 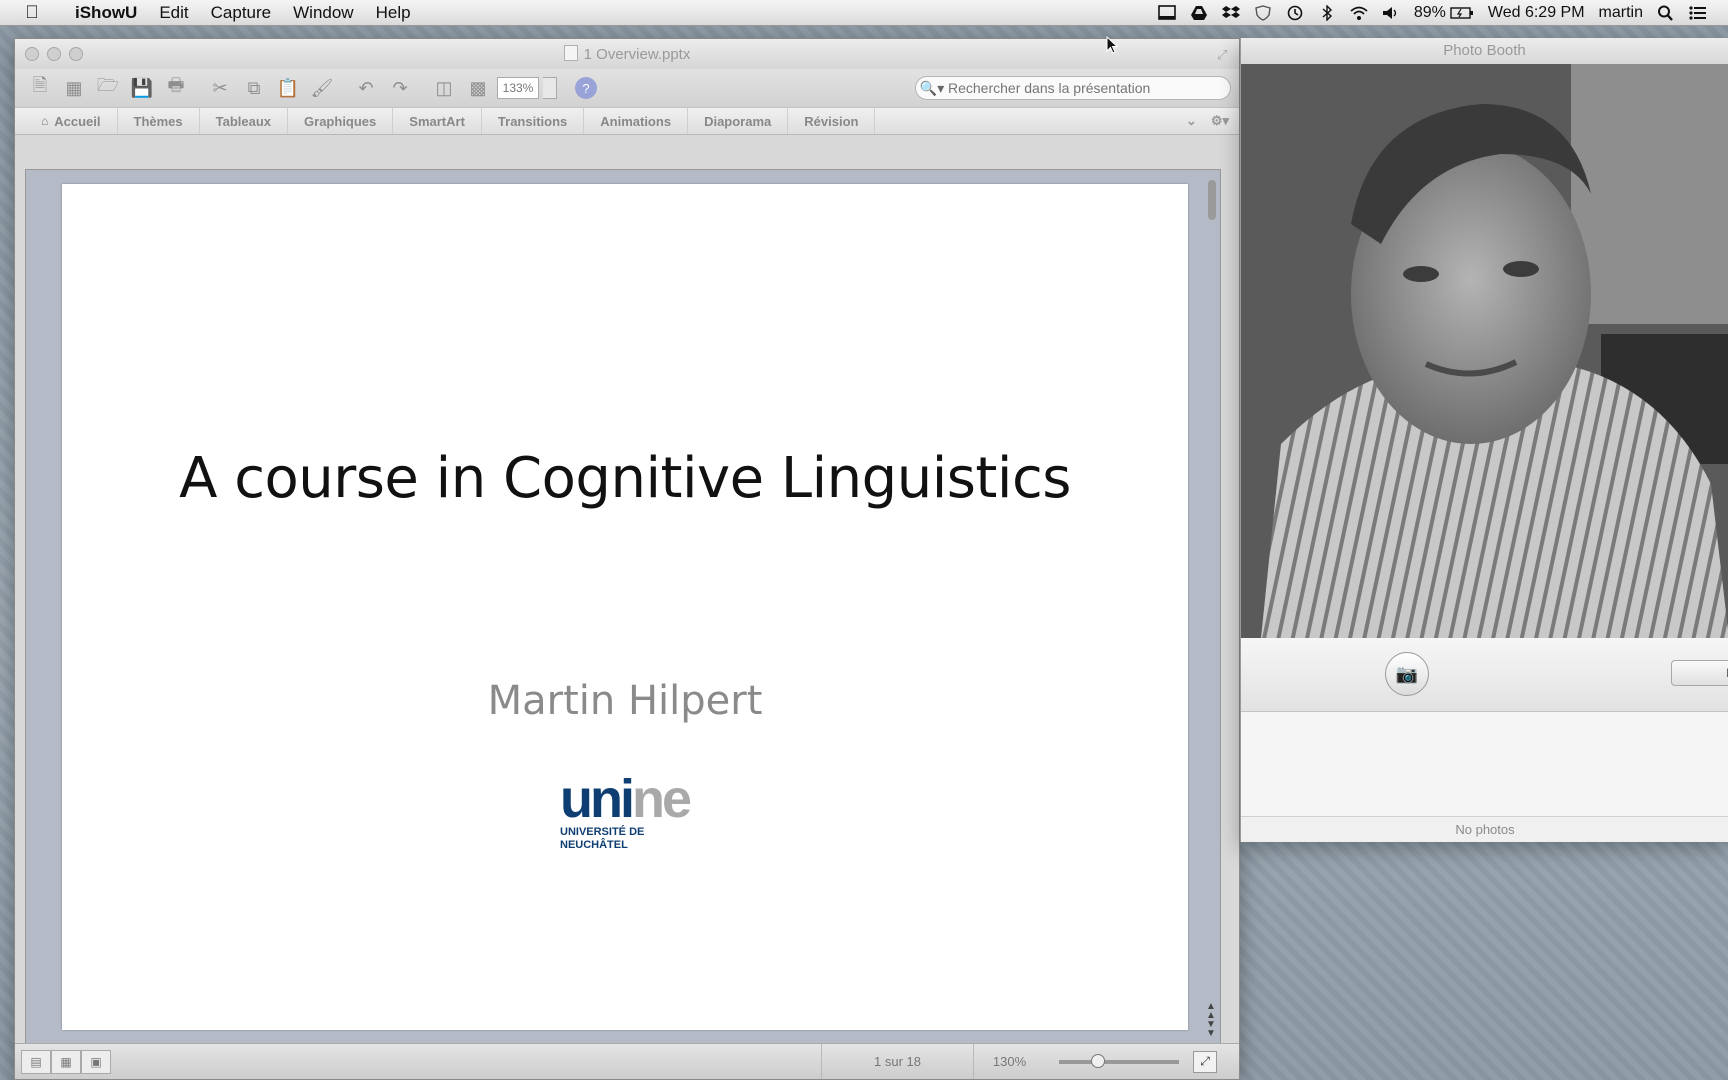 I want to click on bluetooth-icon, so click(x=1327, y=12).